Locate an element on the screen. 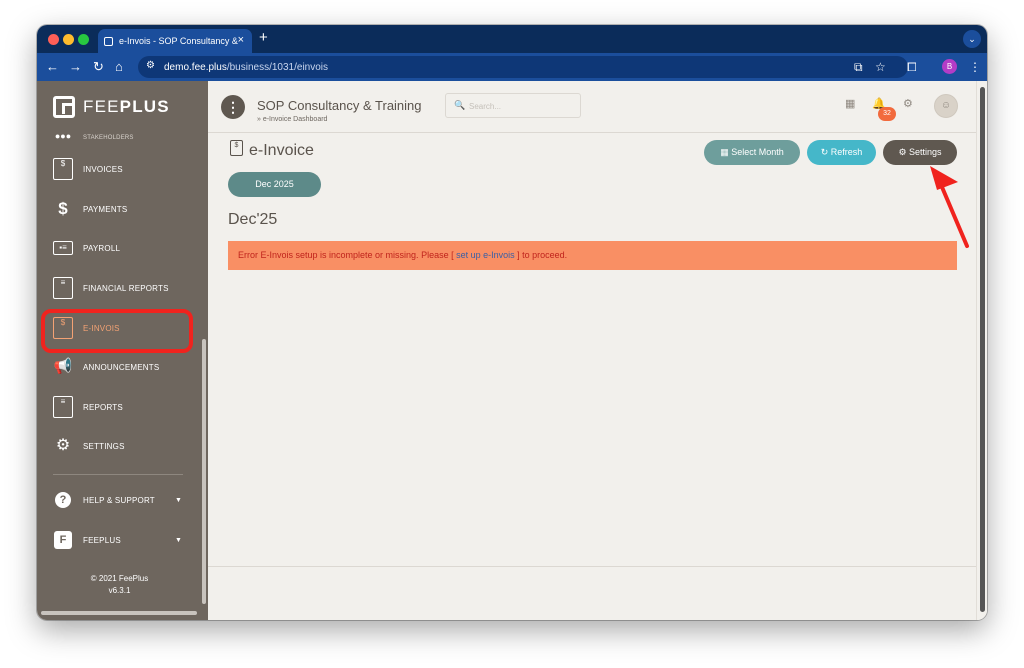 The image size is (1024, 668). sidebar-item-feeplus: F FEEPLUS ▼ is located at coordinates (117, 540).